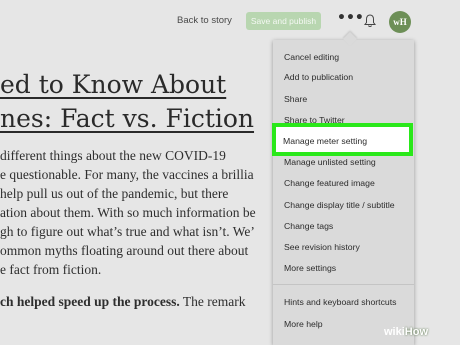 This screenshot has width=460, height=345. What do you see at coordinates (113, 84) in the screenshot?
I see `article-title-line-1: ed to Know About` at bounding box center [113, 84].